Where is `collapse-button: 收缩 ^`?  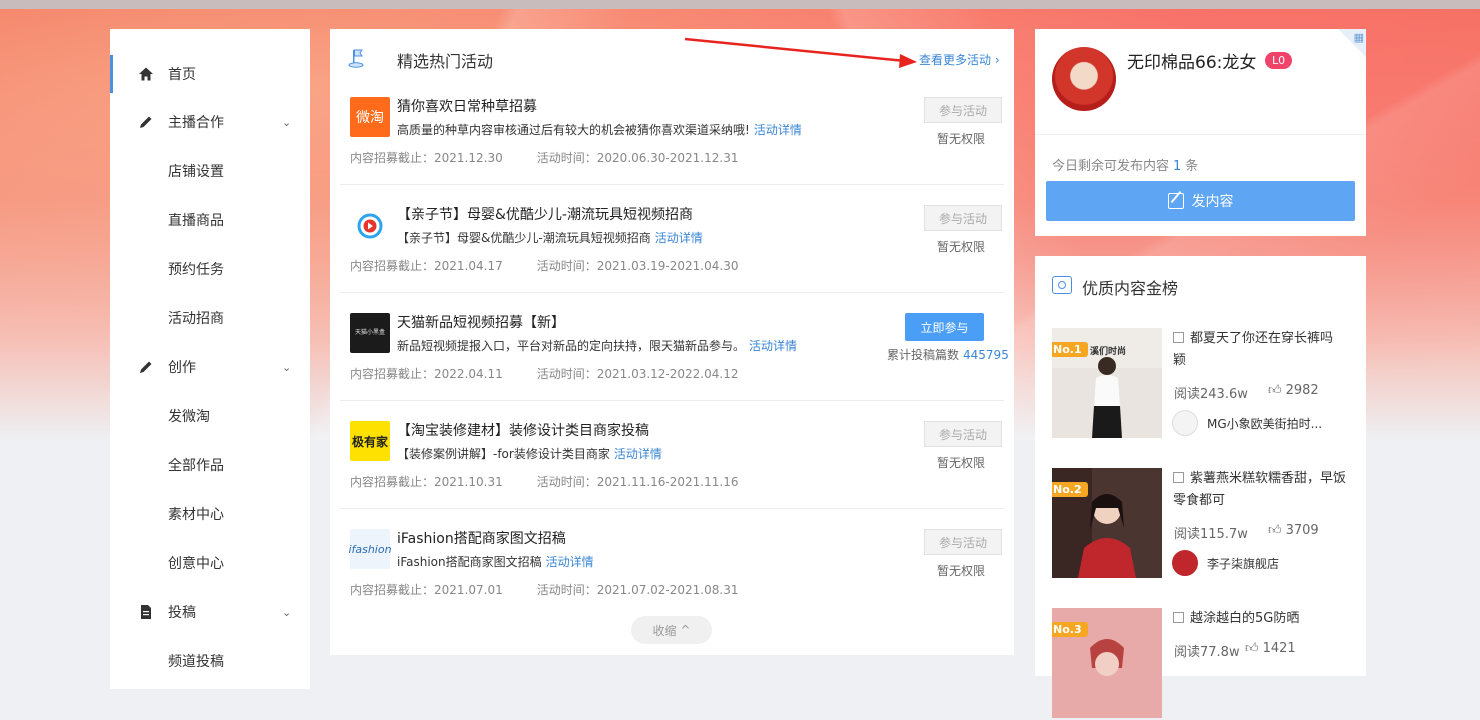 collapse-button: 收缩 ^ is located at coordinates (671, 630).